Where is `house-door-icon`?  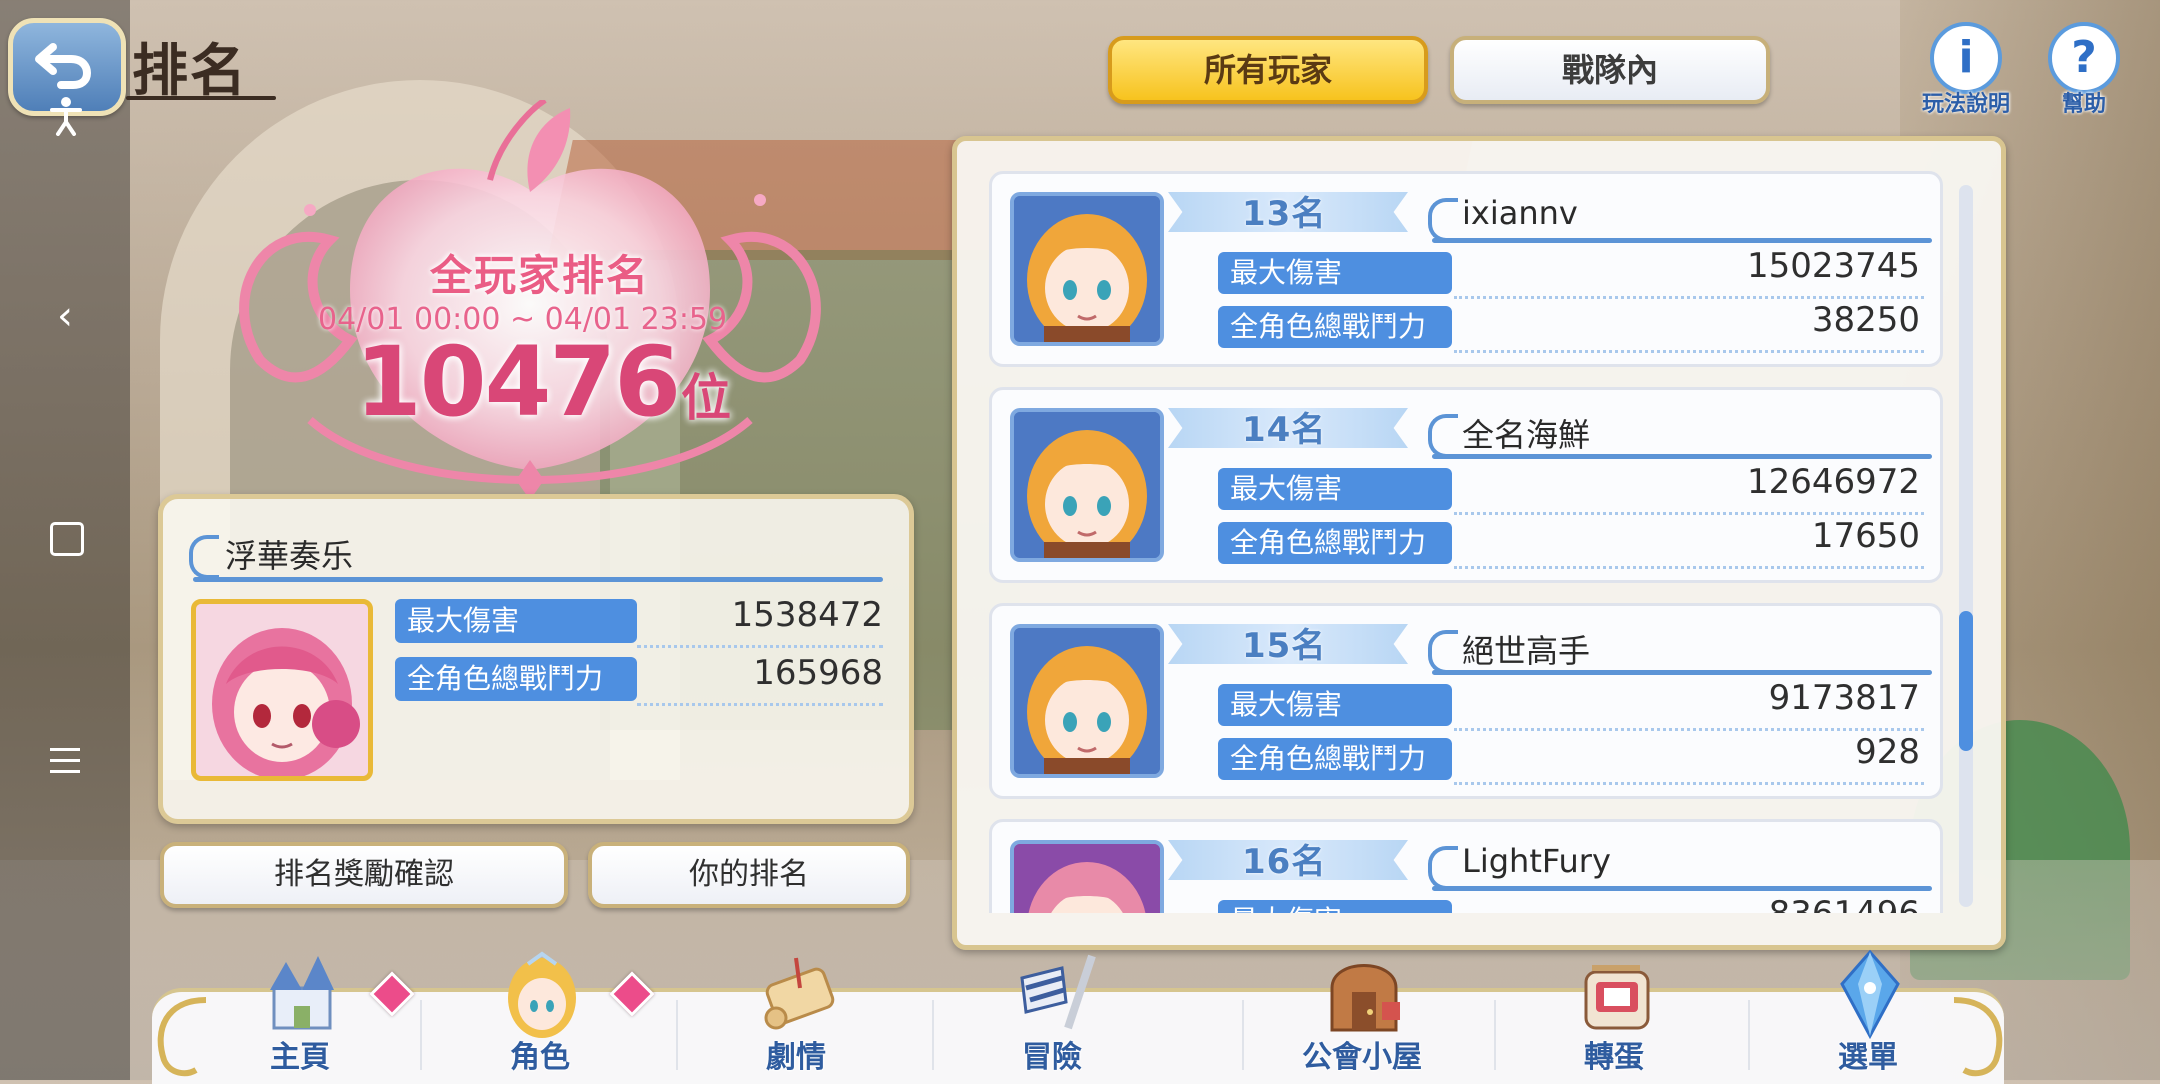 house-door-icon is located at coordinates (1365, 998).